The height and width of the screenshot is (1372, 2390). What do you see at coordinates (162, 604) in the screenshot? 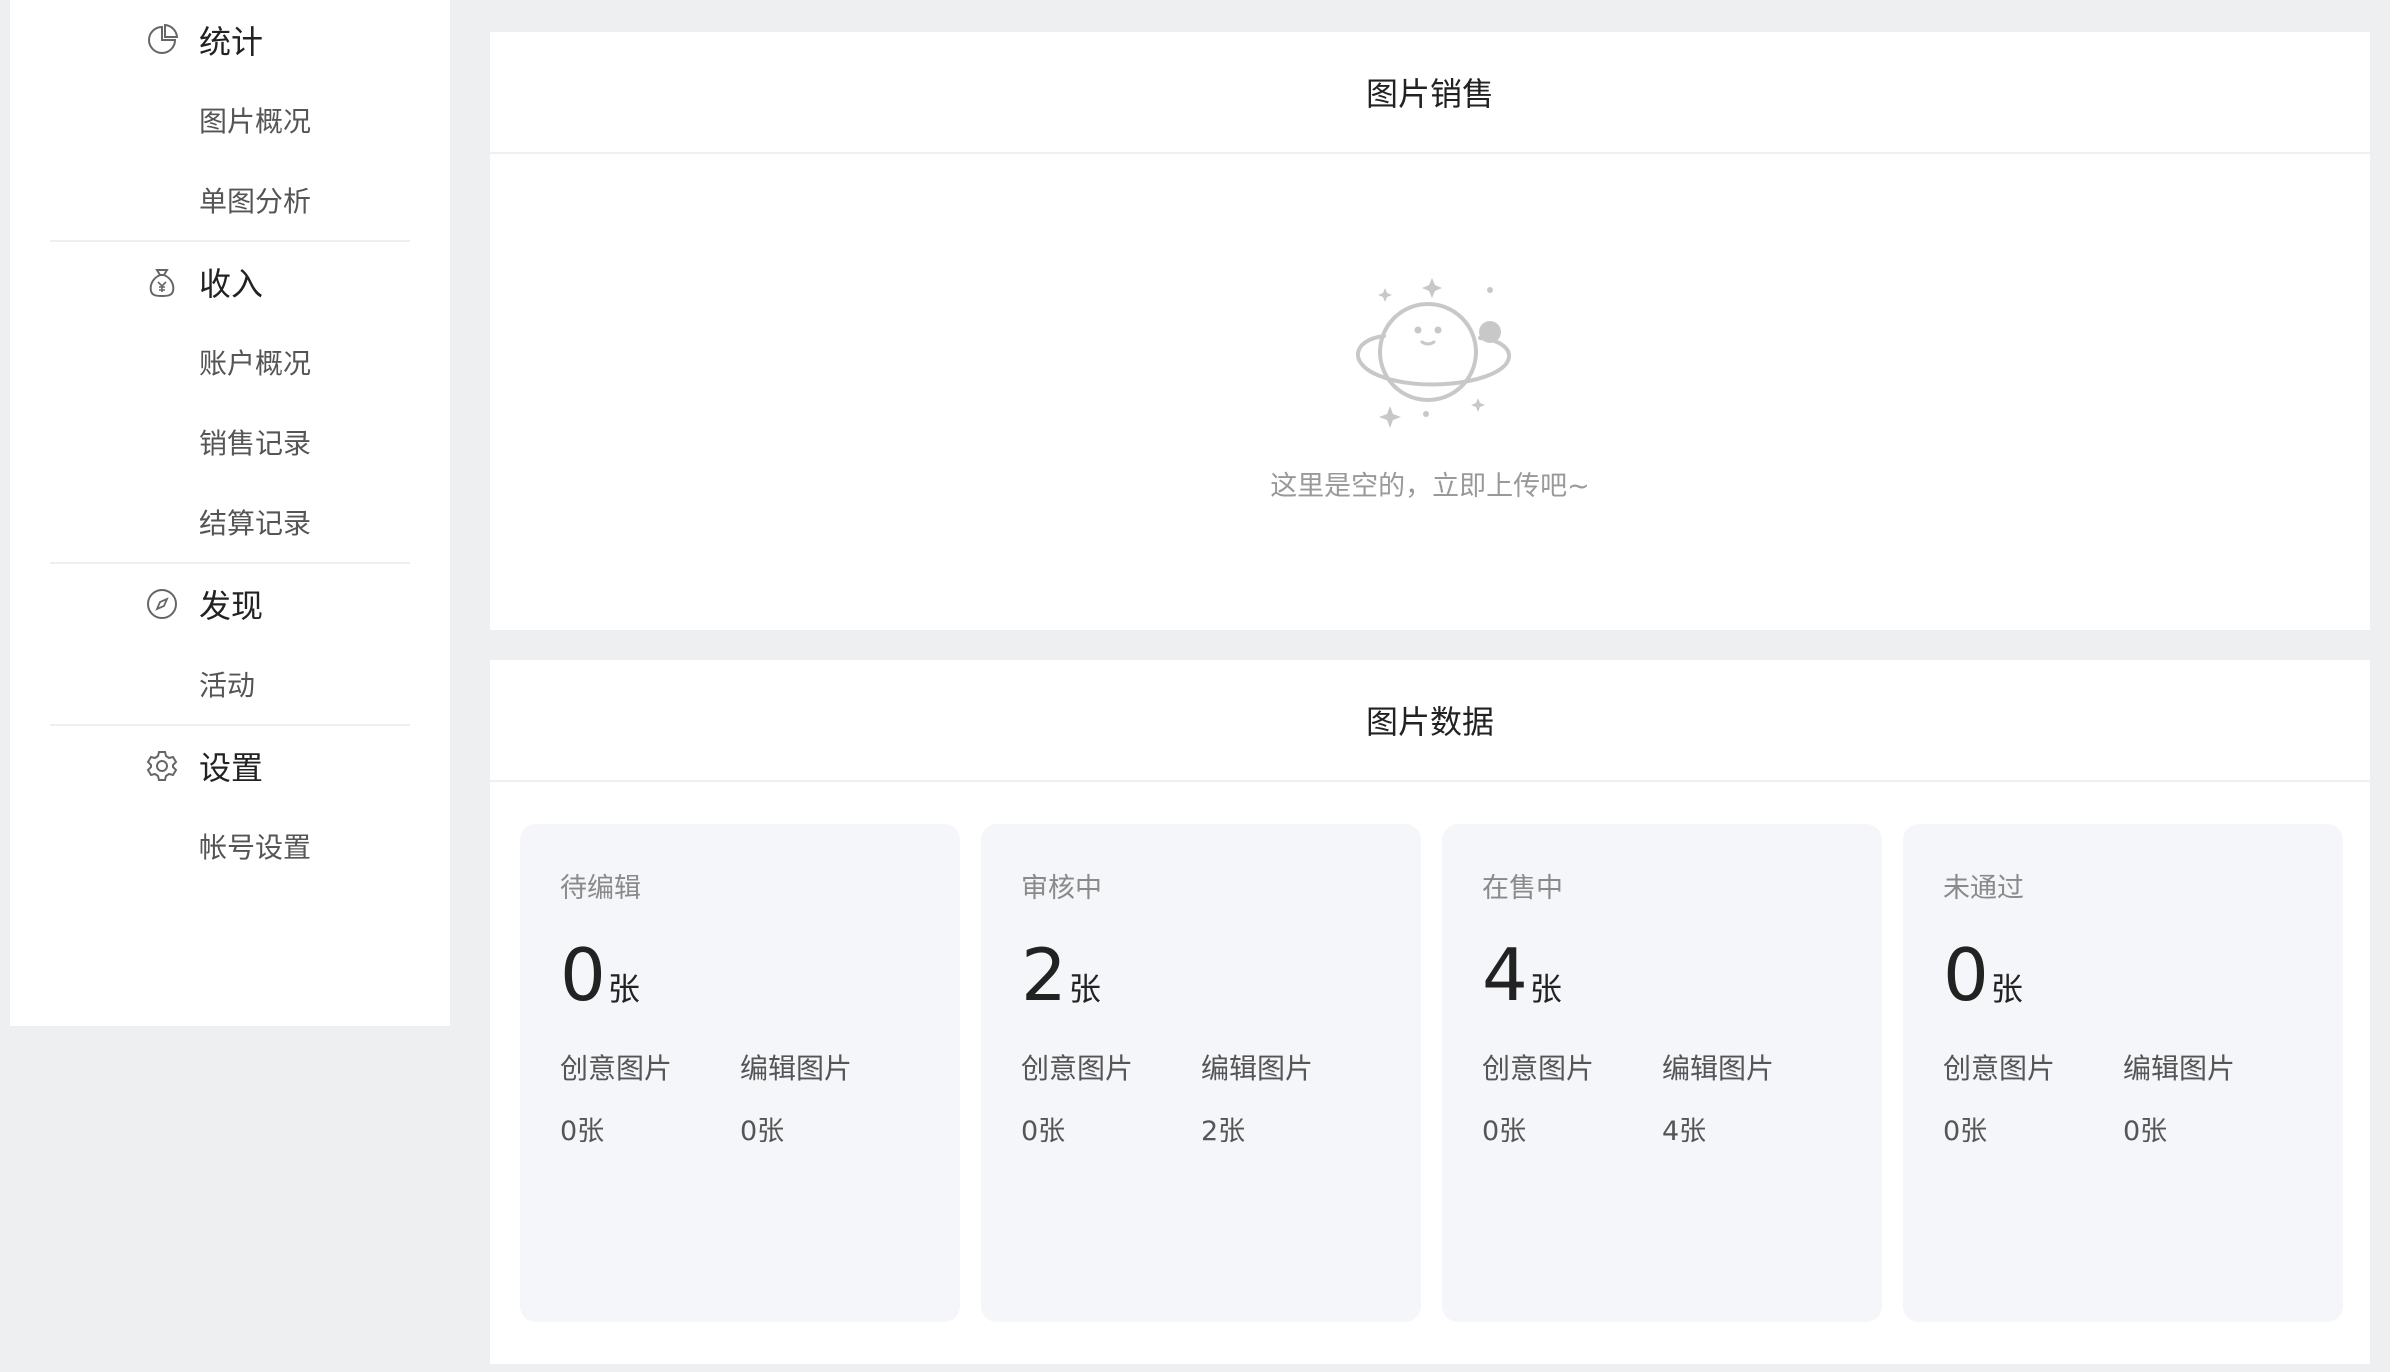
I see `compass-icon` at bounding box center [162, 604].